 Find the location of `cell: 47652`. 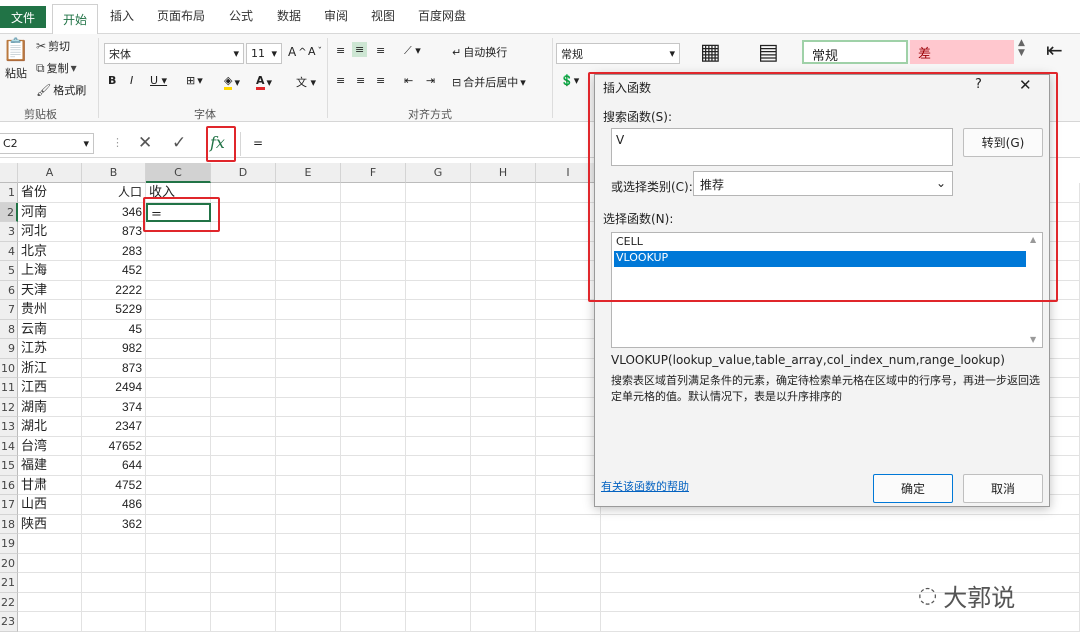

cell: 47652 is located at coordinates (114, 446).